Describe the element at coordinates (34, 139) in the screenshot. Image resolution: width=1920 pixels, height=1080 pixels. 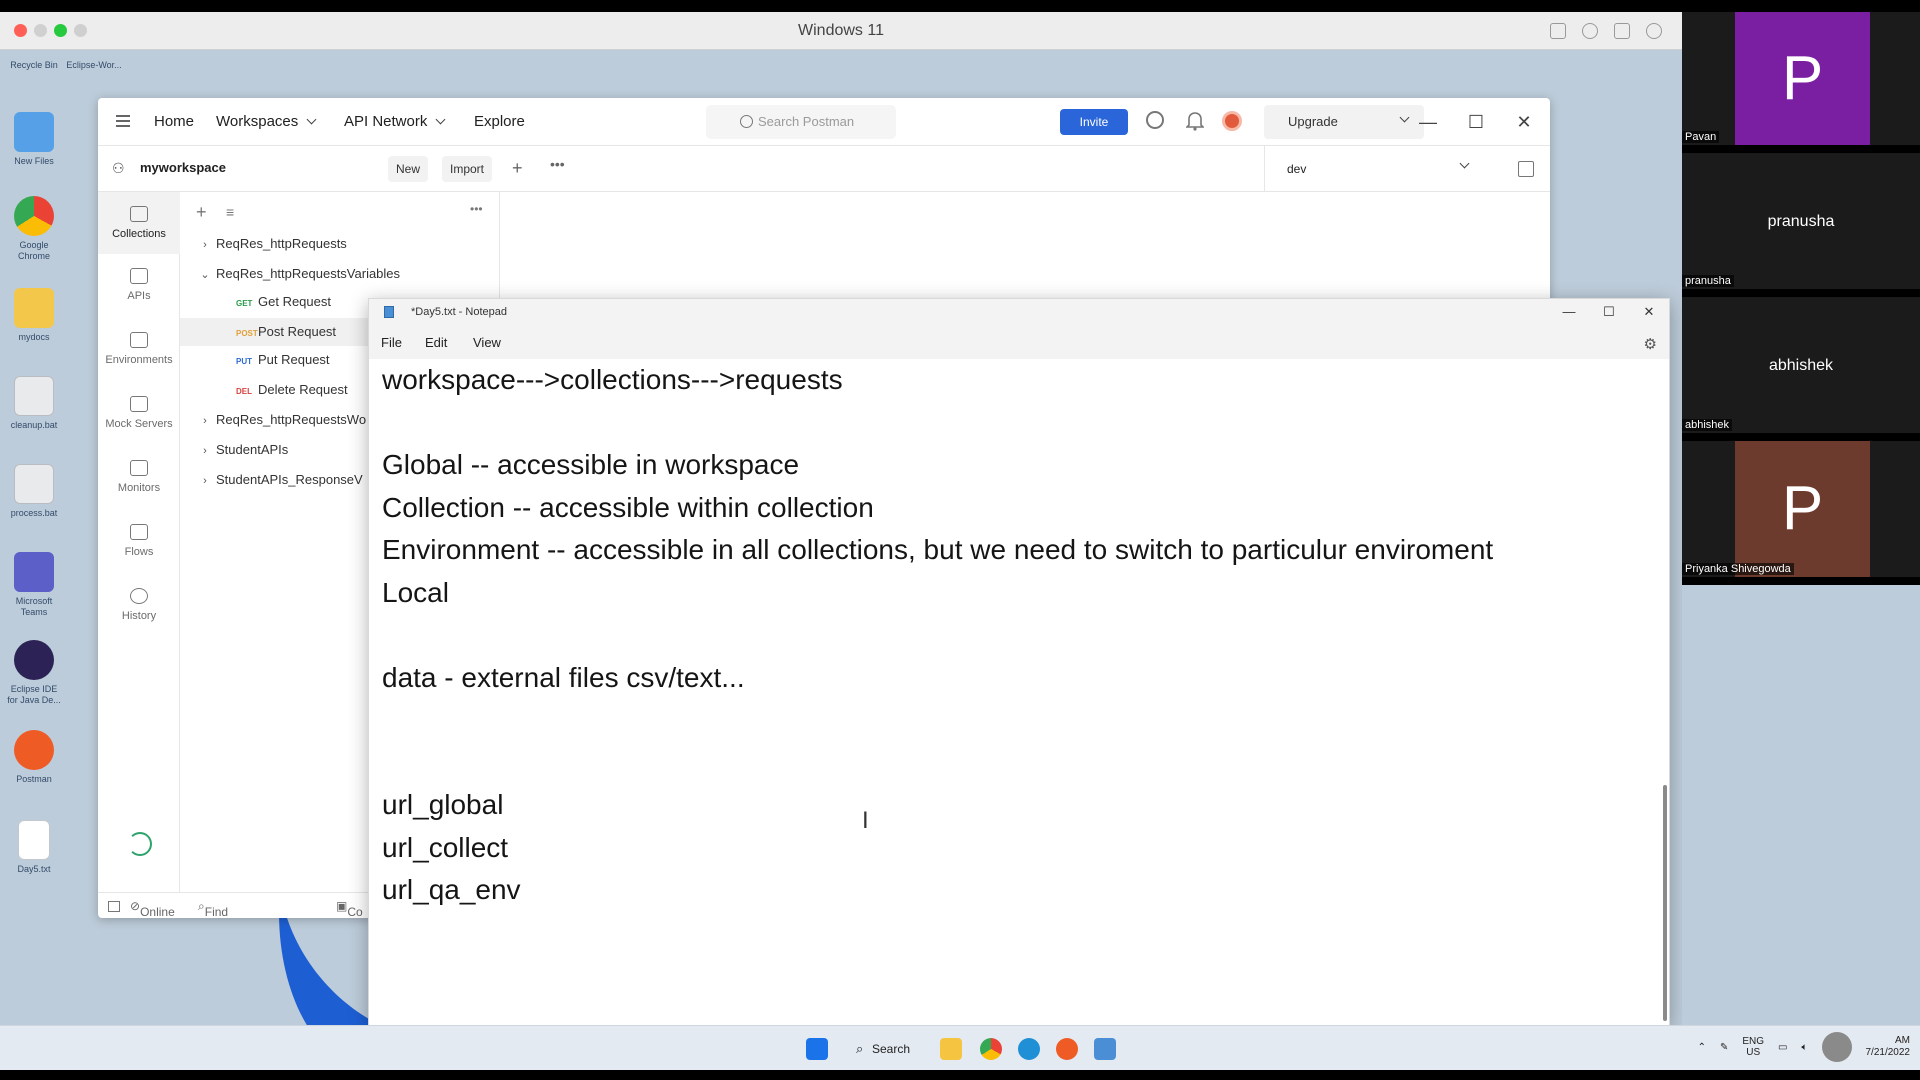
I see `desktop-icon-new-files: New Files` at that location.